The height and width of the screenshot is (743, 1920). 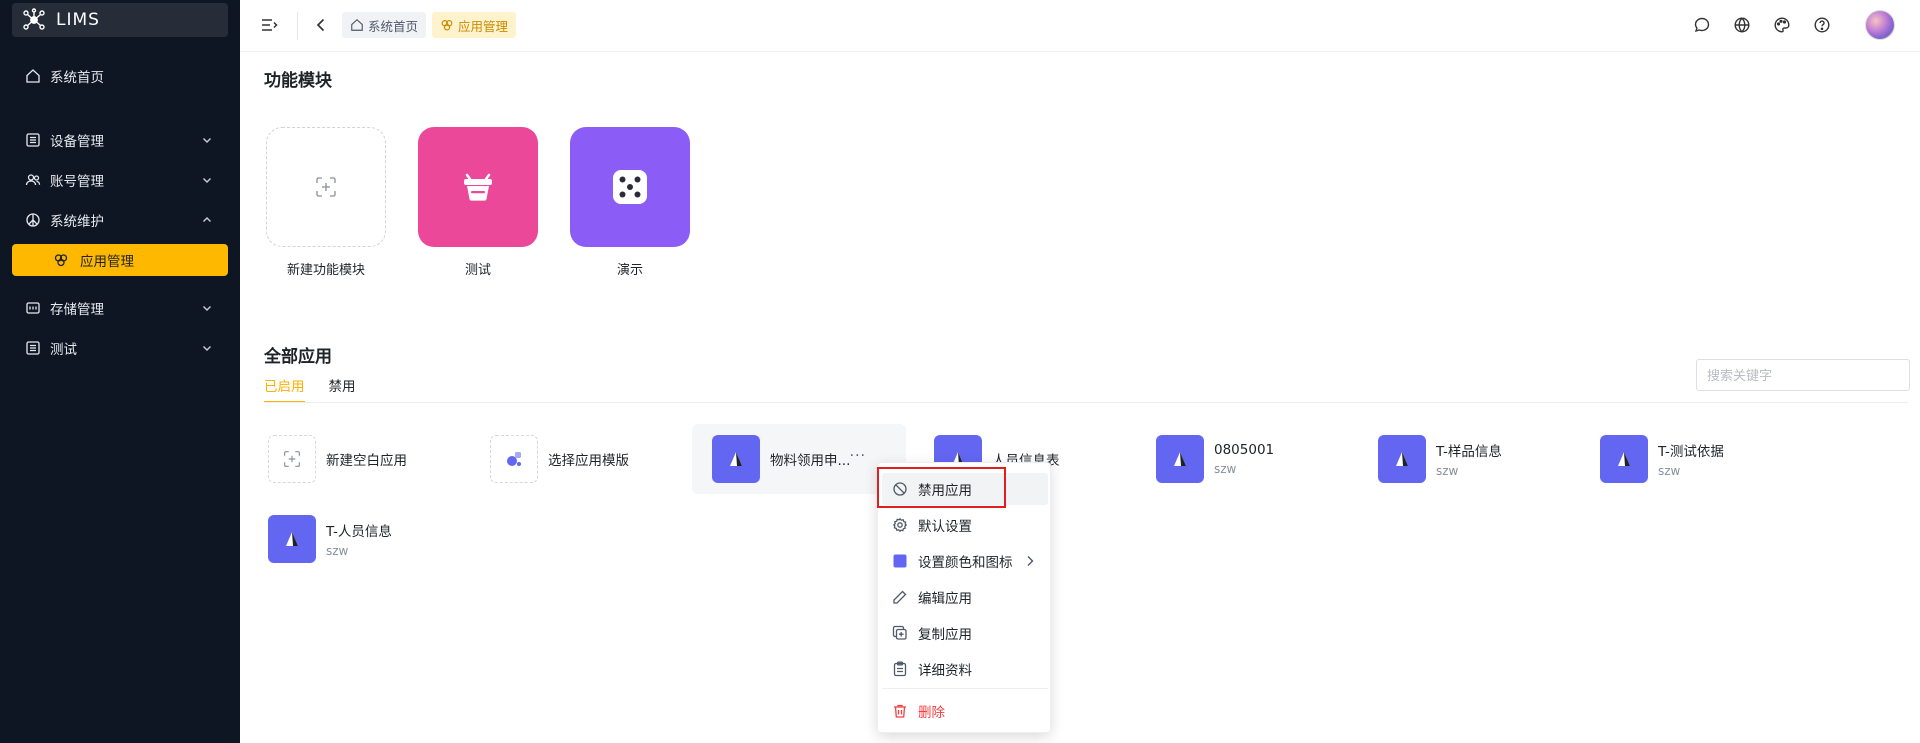 I want to click on menu-item-delete: 删除, so click(x=965, y=711).